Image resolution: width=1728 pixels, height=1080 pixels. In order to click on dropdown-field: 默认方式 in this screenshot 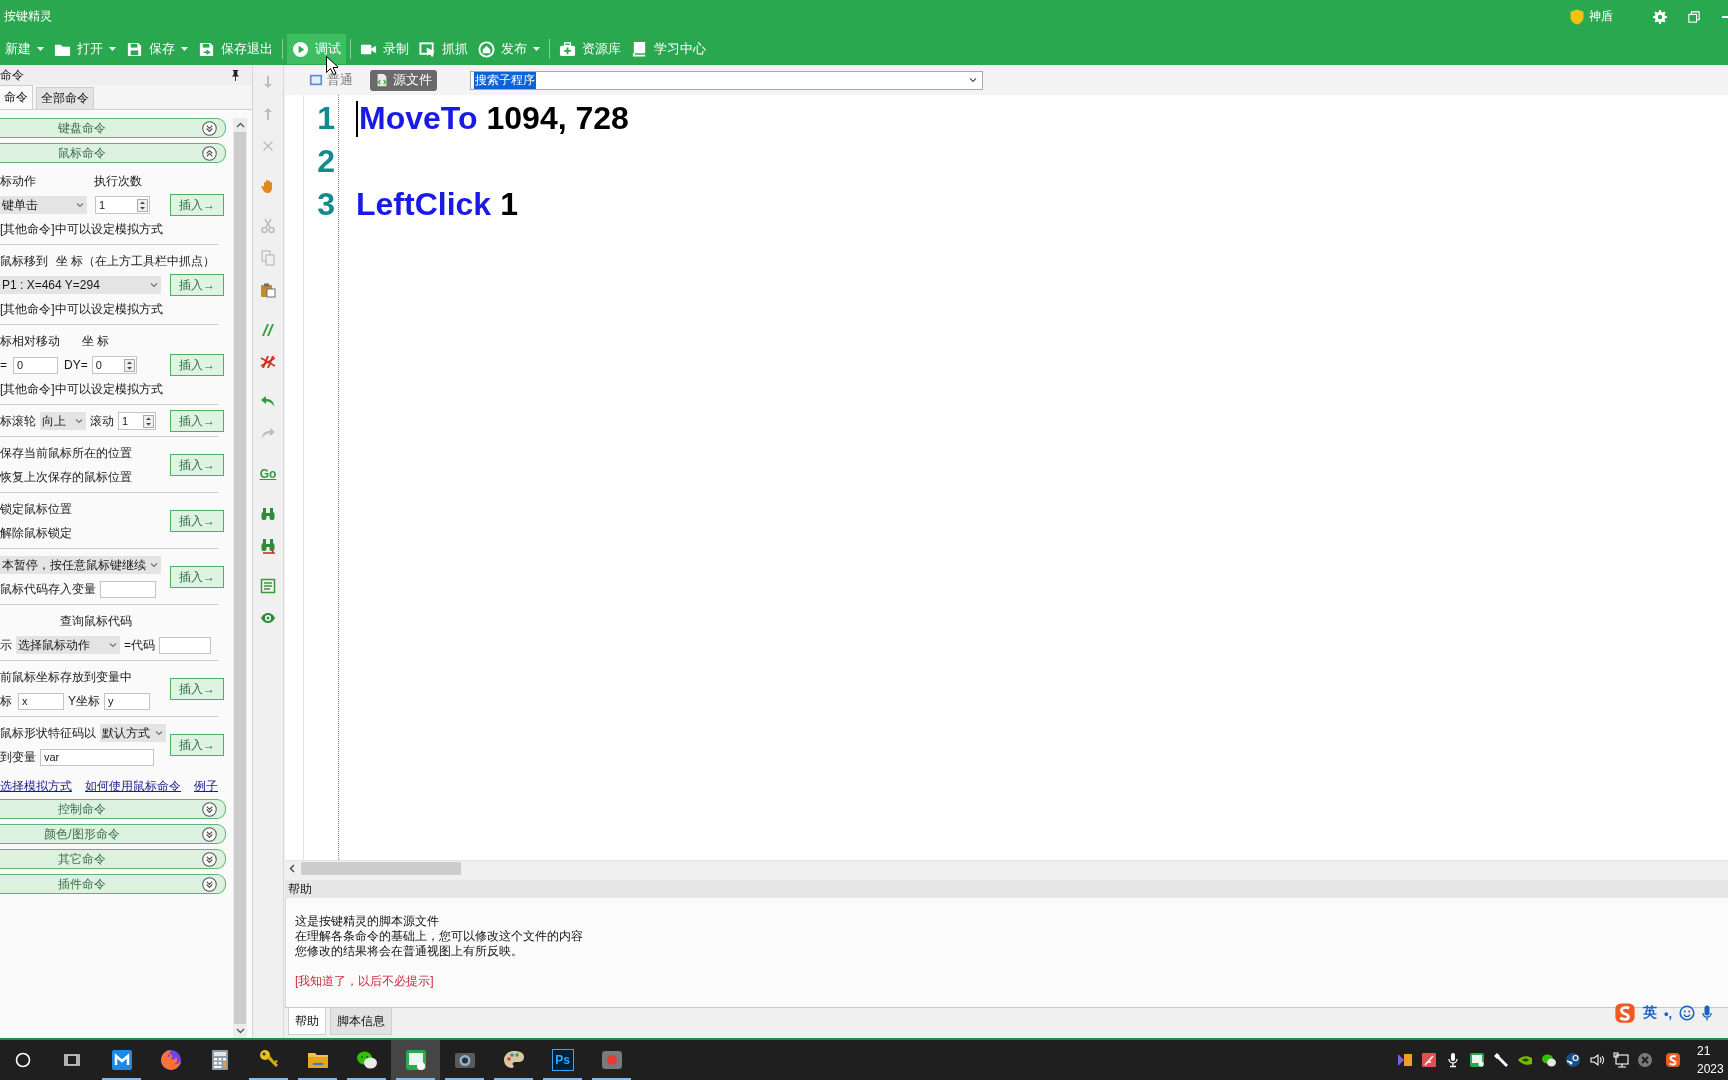, I will do `click(133, 733)`.